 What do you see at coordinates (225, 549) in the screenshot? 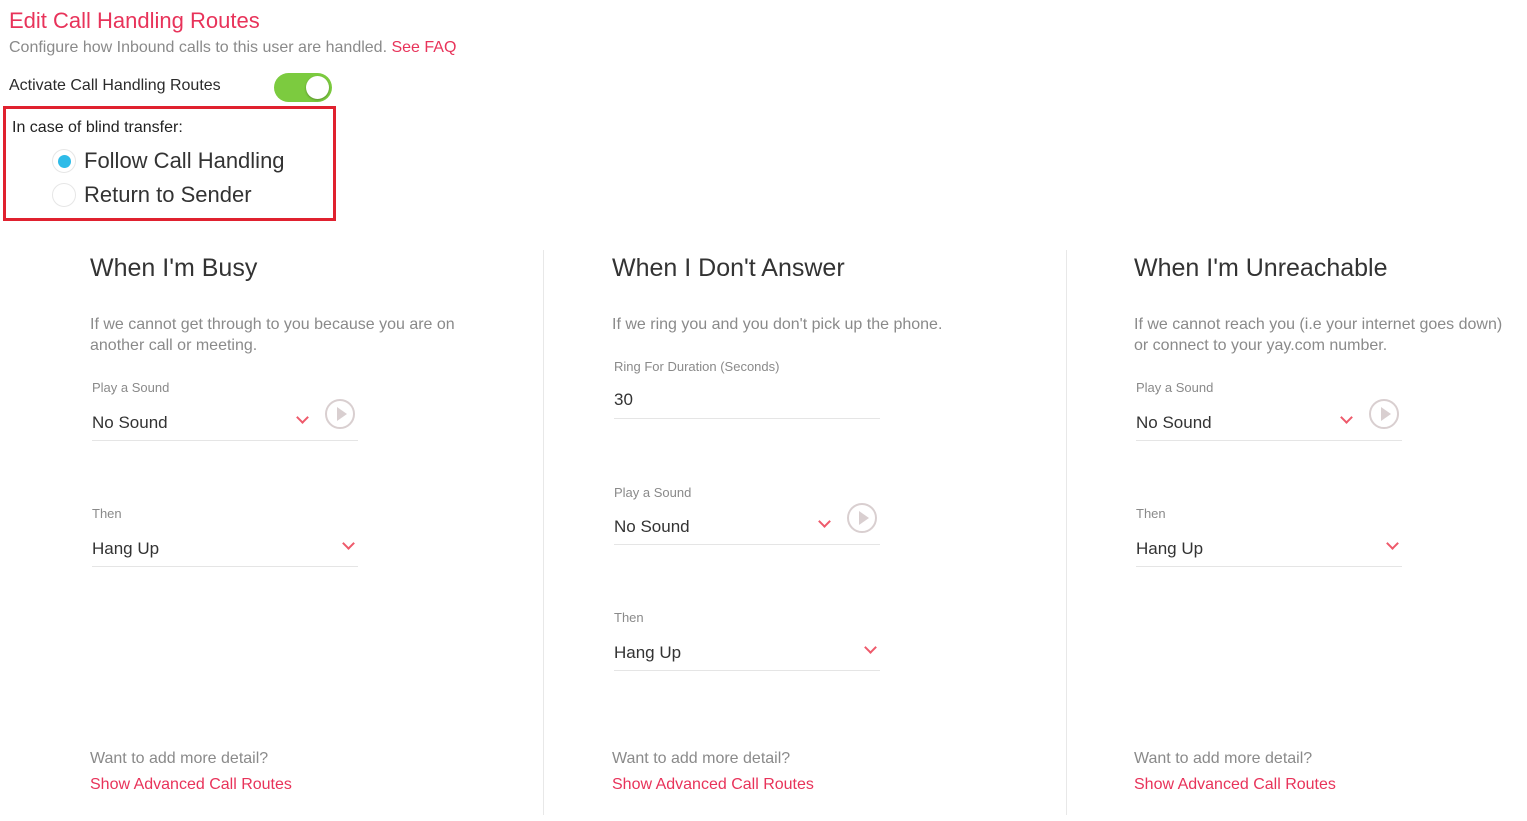
I see `busy-then-select: Hang Up` at bounding box center [225, 549].